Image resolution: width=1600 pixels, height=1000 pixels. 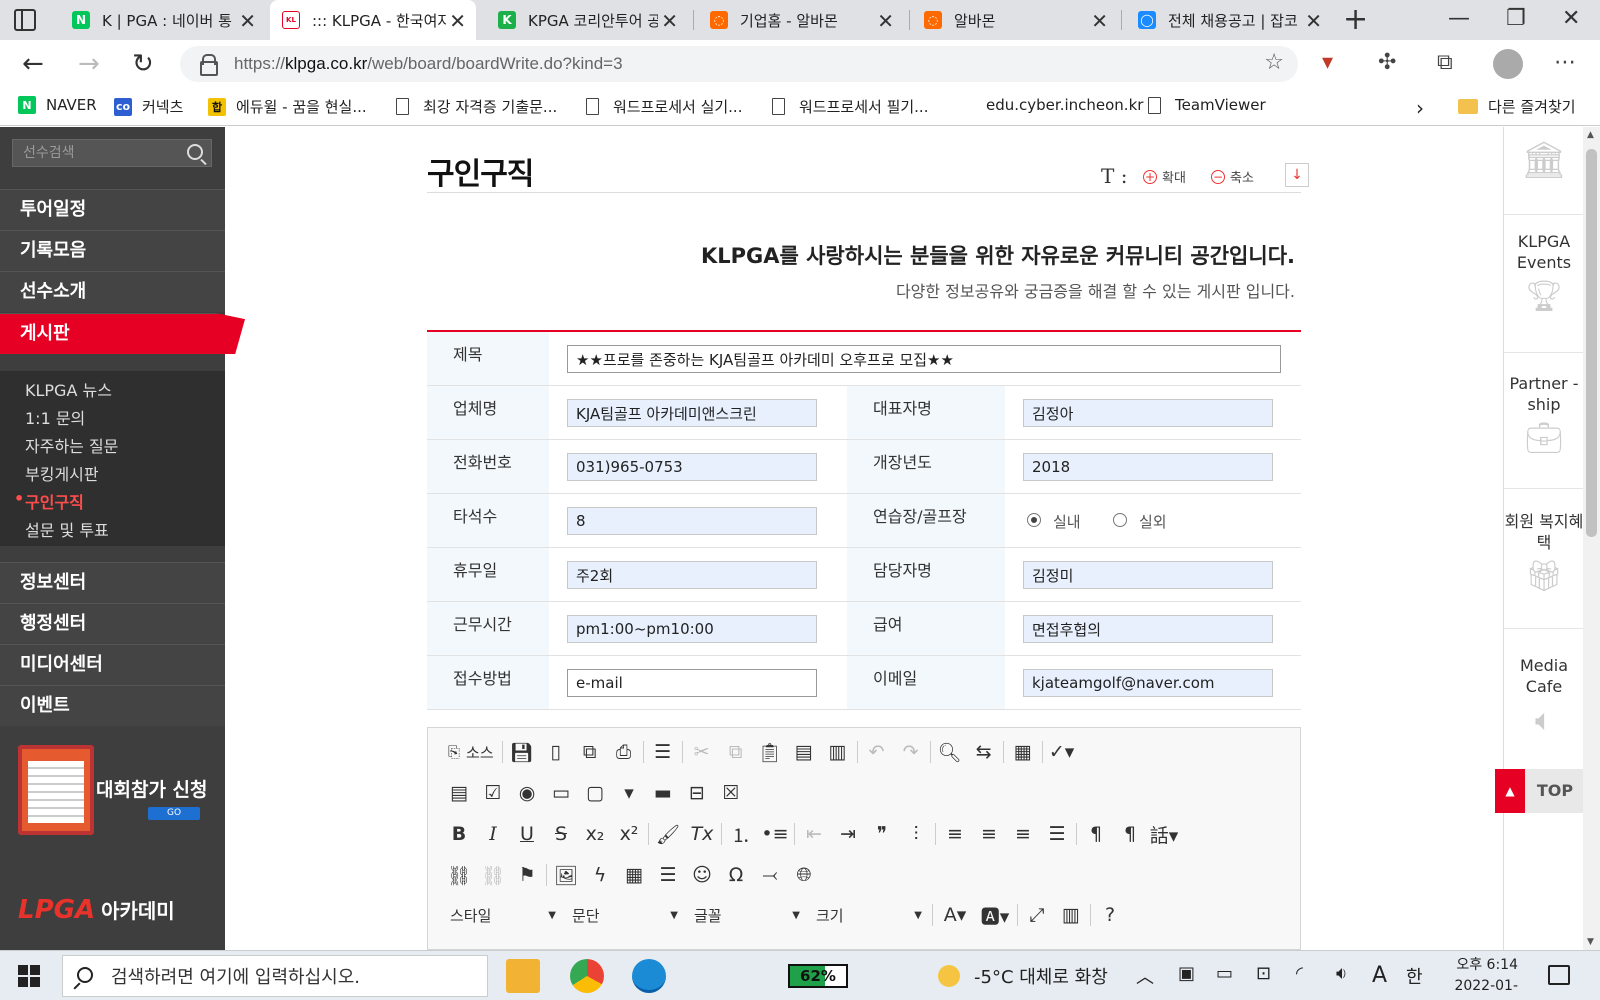 What do you see at coordinates (1229, 20) in the screenshot?
I see `tab-jobkorea: ◯ 전체 채용공고 | 잡코 ✕` at bounding box center [1229, 20].